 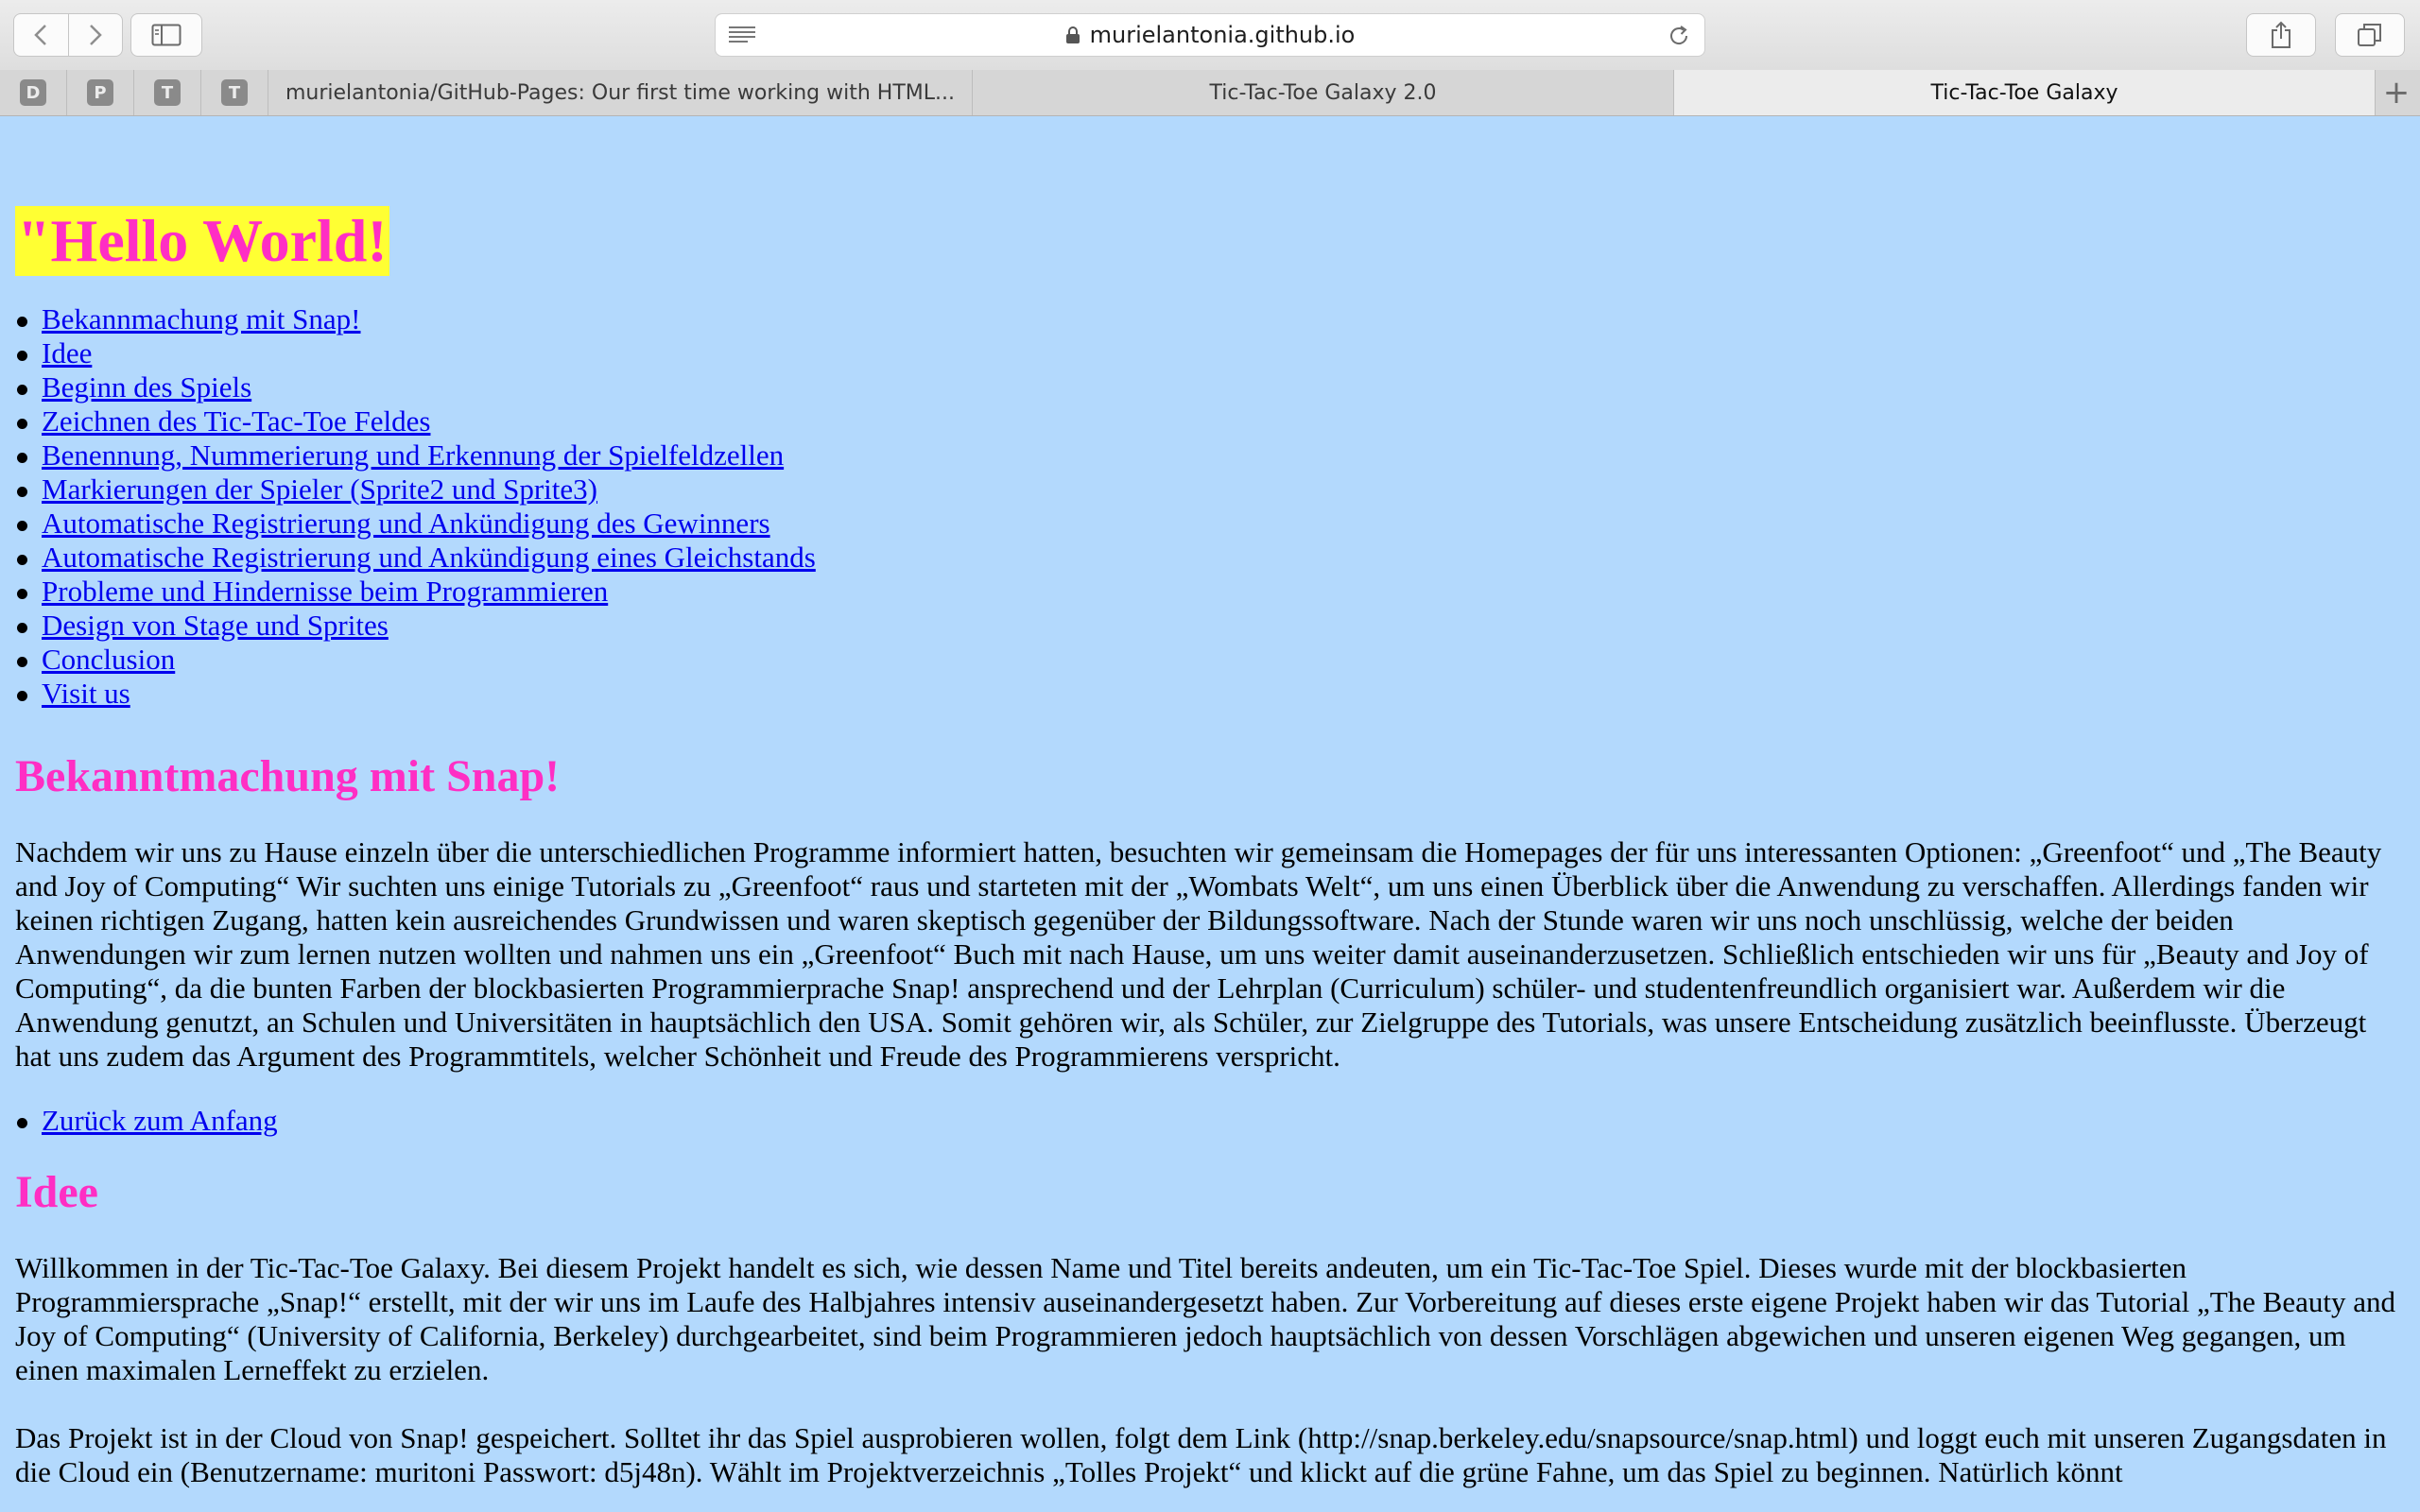 What do you see at coordinates (1679, 36) in the screenshot?
I see `reload-icon` at bounding box center [1679, 36].